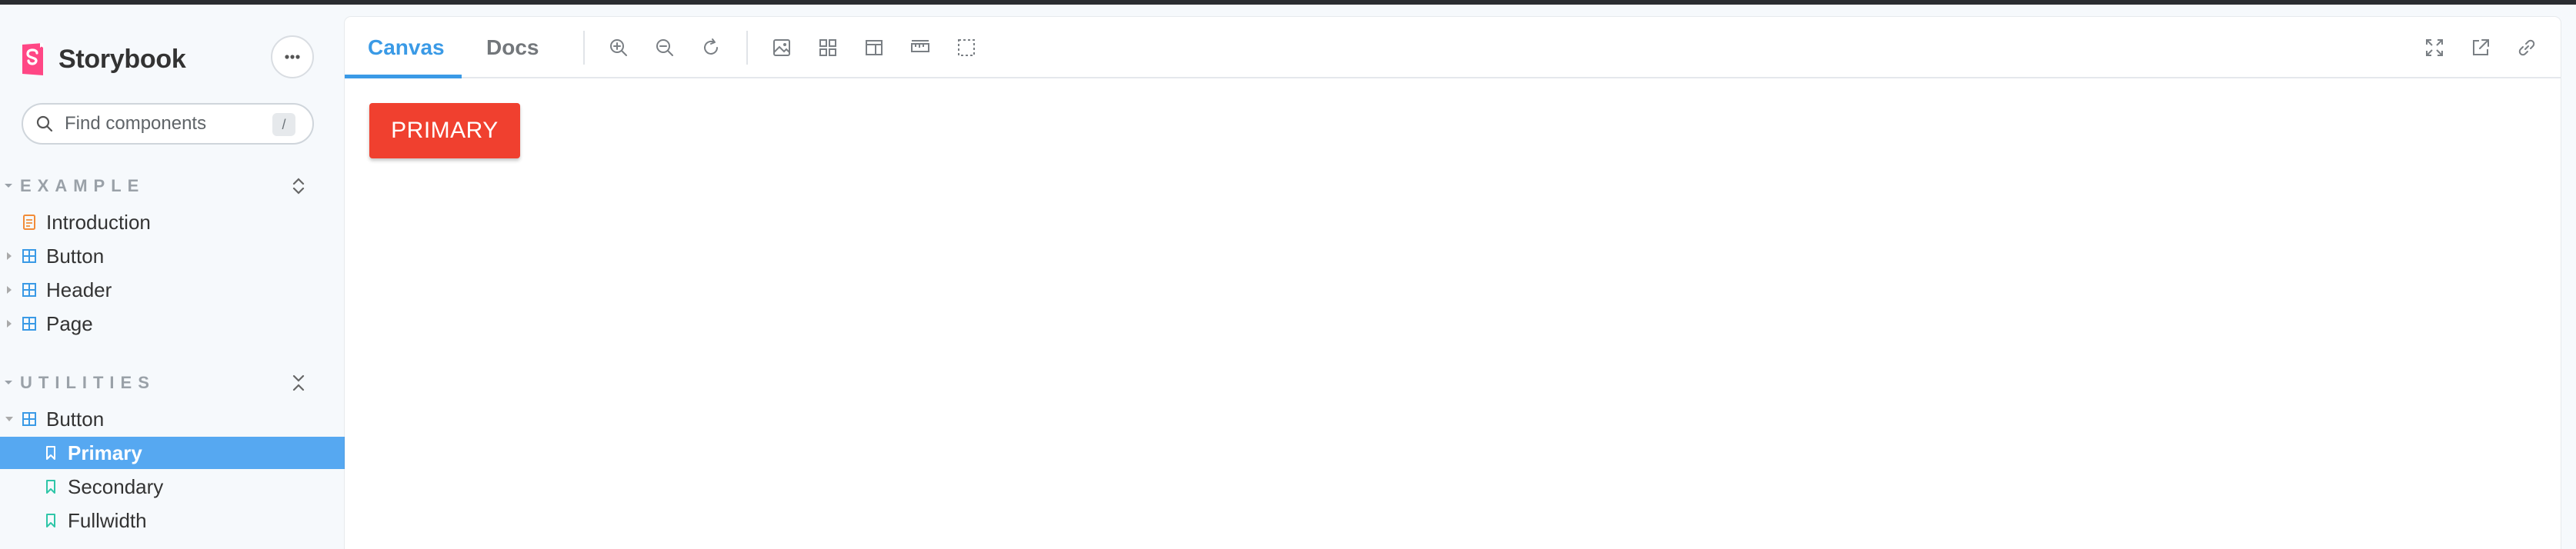 The width and height of the screenshot is (2576, 549). What do you see at coordinates (298, 383) in the screenshot?
I see `collapse-all-icon` at bounding box center [298, 383].